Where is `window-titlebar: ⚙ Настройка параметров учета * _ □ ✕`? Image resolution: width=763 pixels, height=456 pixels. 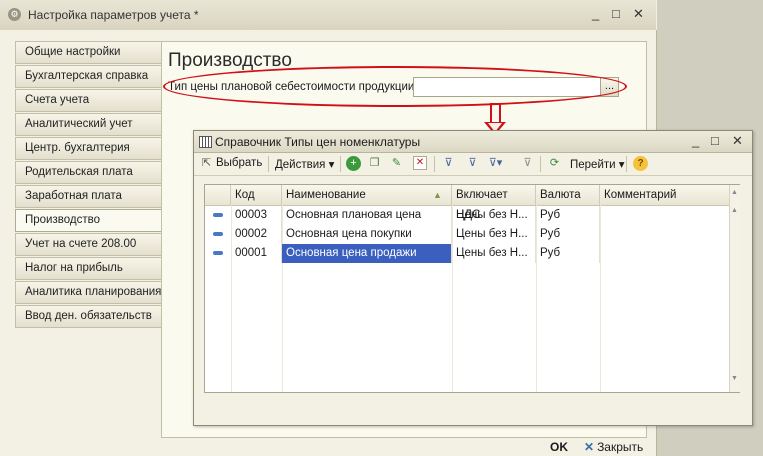 window-titlebar: ⚙ Настройка параметров учета * _ □ ✕ is located at coordinates (328, 15).